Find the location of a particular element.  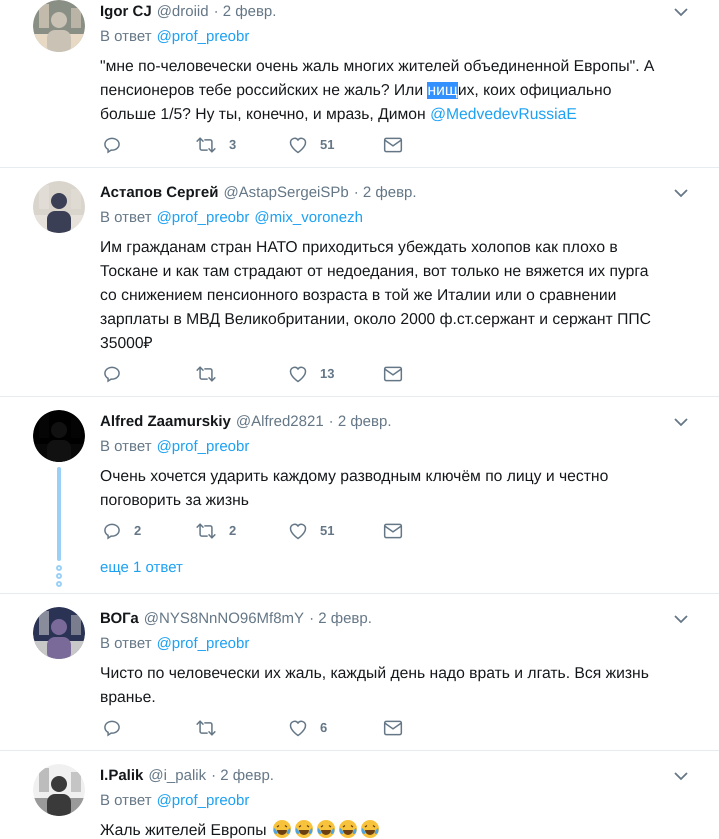

author-name: Астапов Сергей is located at coordinates (159, 193).